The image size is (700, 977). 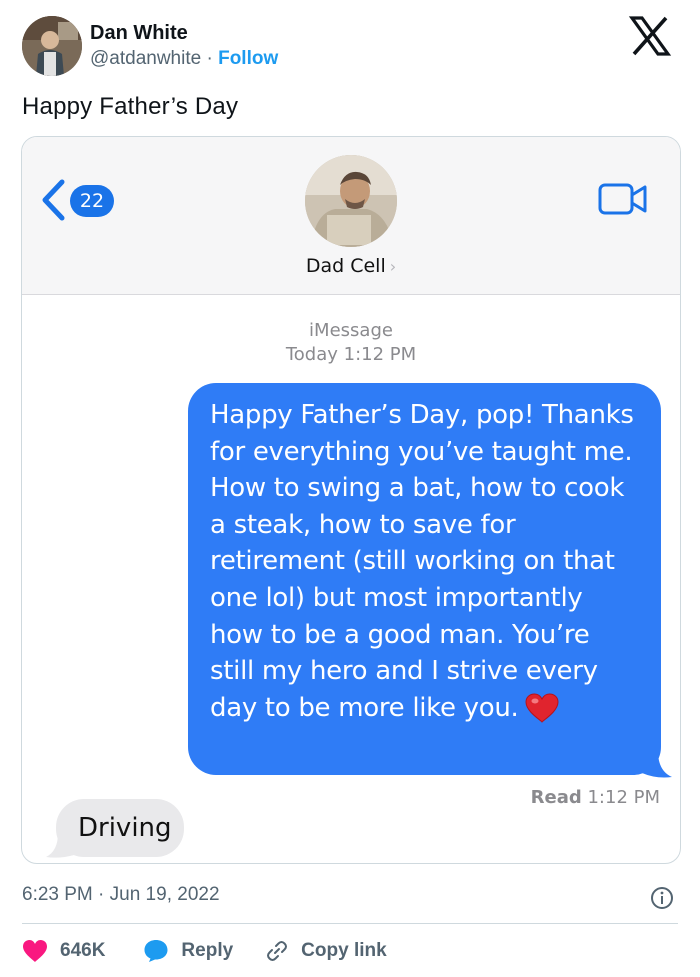 I want to click on heart-icon, so click(x=35, y=951).